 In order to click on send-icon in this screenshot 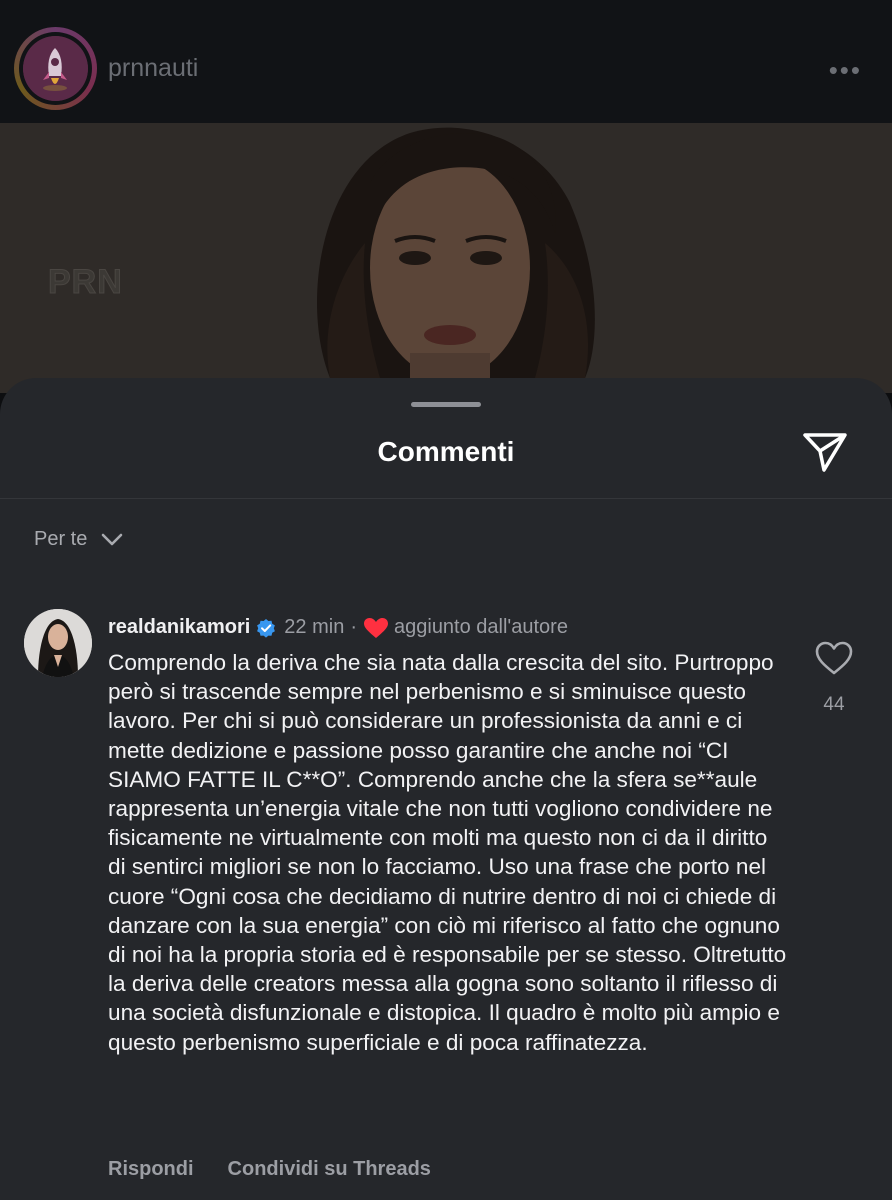, I will do `click(825, 452)`.